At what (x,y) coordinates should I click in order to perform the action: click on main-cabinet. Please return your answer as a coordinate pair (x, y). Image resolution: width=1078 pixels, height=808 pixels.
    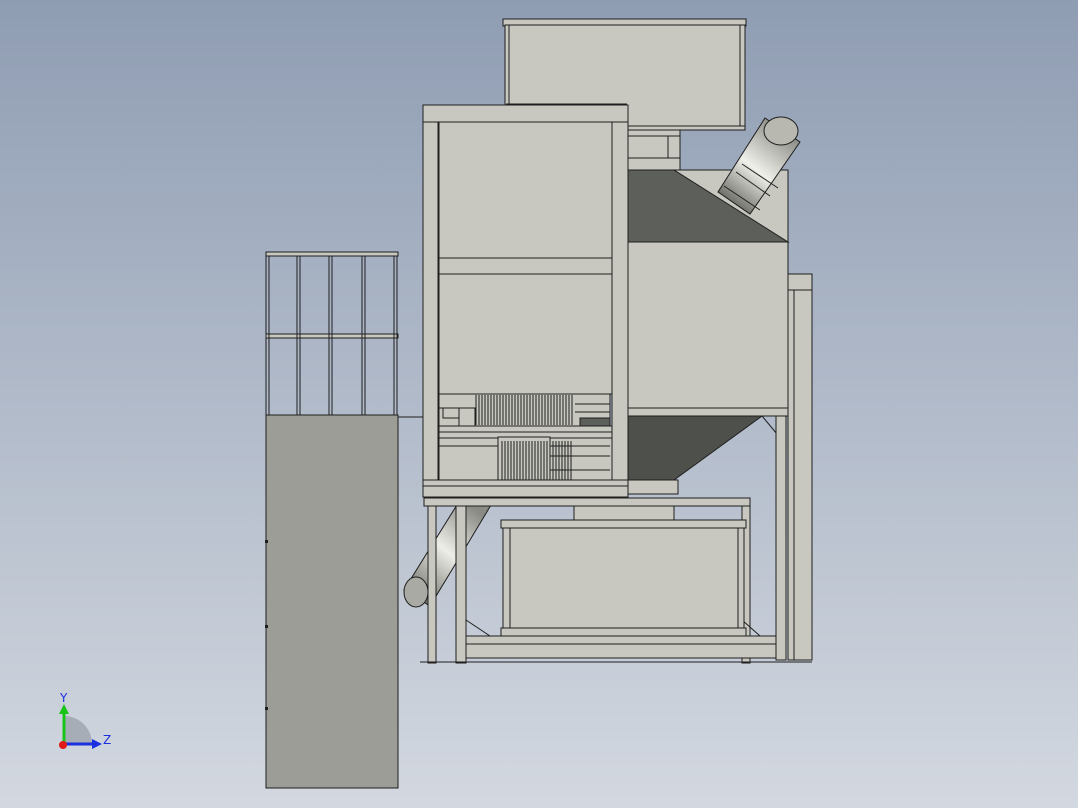
    Looking at the image, I should click on (525, 301).